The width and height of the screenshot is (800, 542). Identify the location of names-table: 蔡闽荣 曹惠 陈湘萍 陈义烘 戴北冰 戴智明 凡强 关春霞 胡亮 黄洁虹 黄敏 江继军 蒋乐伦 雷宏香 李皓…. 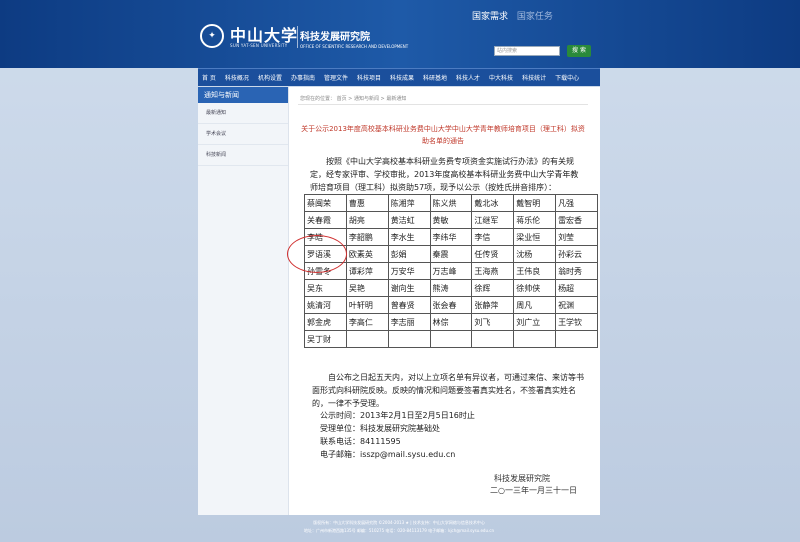
(451, 271).